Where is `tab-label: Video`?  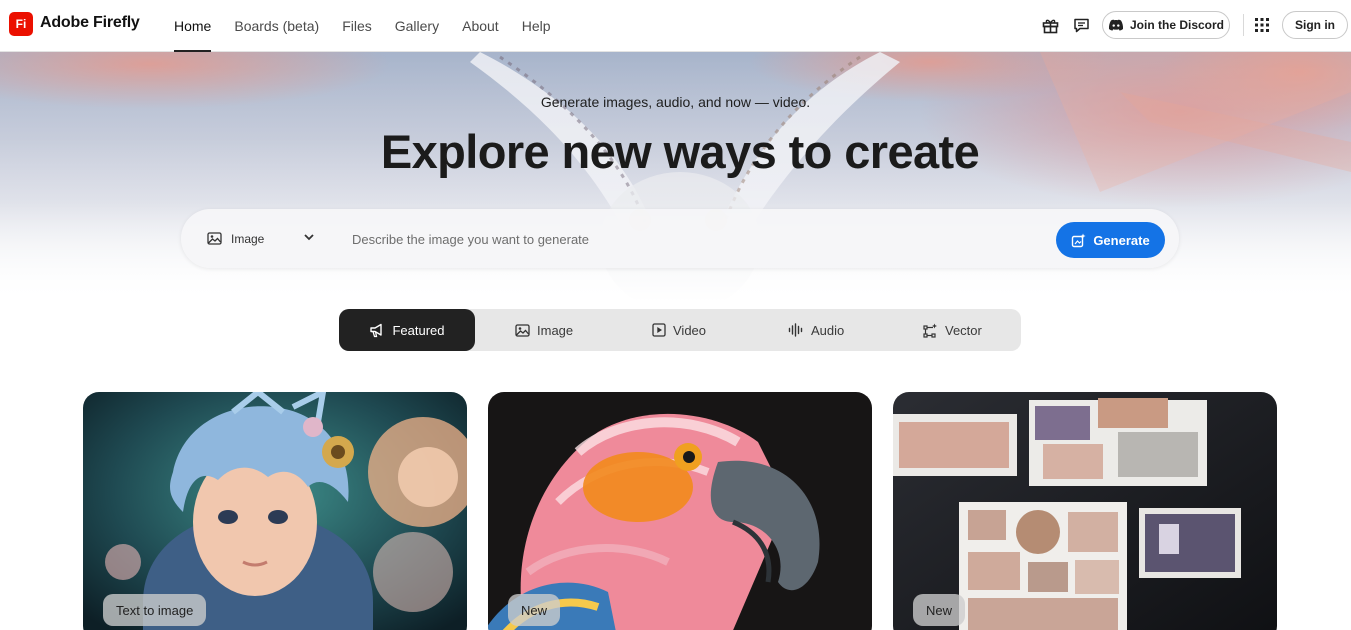
tab-label: Video is located at coordinates (690, 330).